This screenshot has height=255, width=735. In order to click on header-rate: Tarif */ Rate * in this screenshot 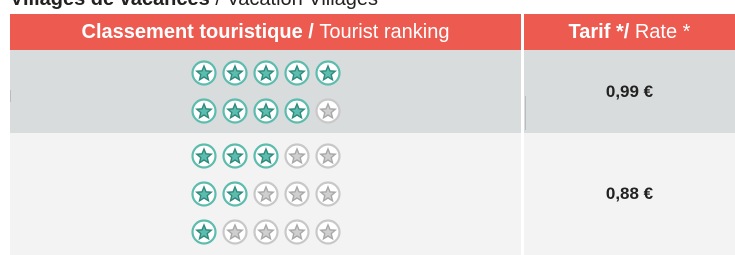, I will do `click(628, 32)`.